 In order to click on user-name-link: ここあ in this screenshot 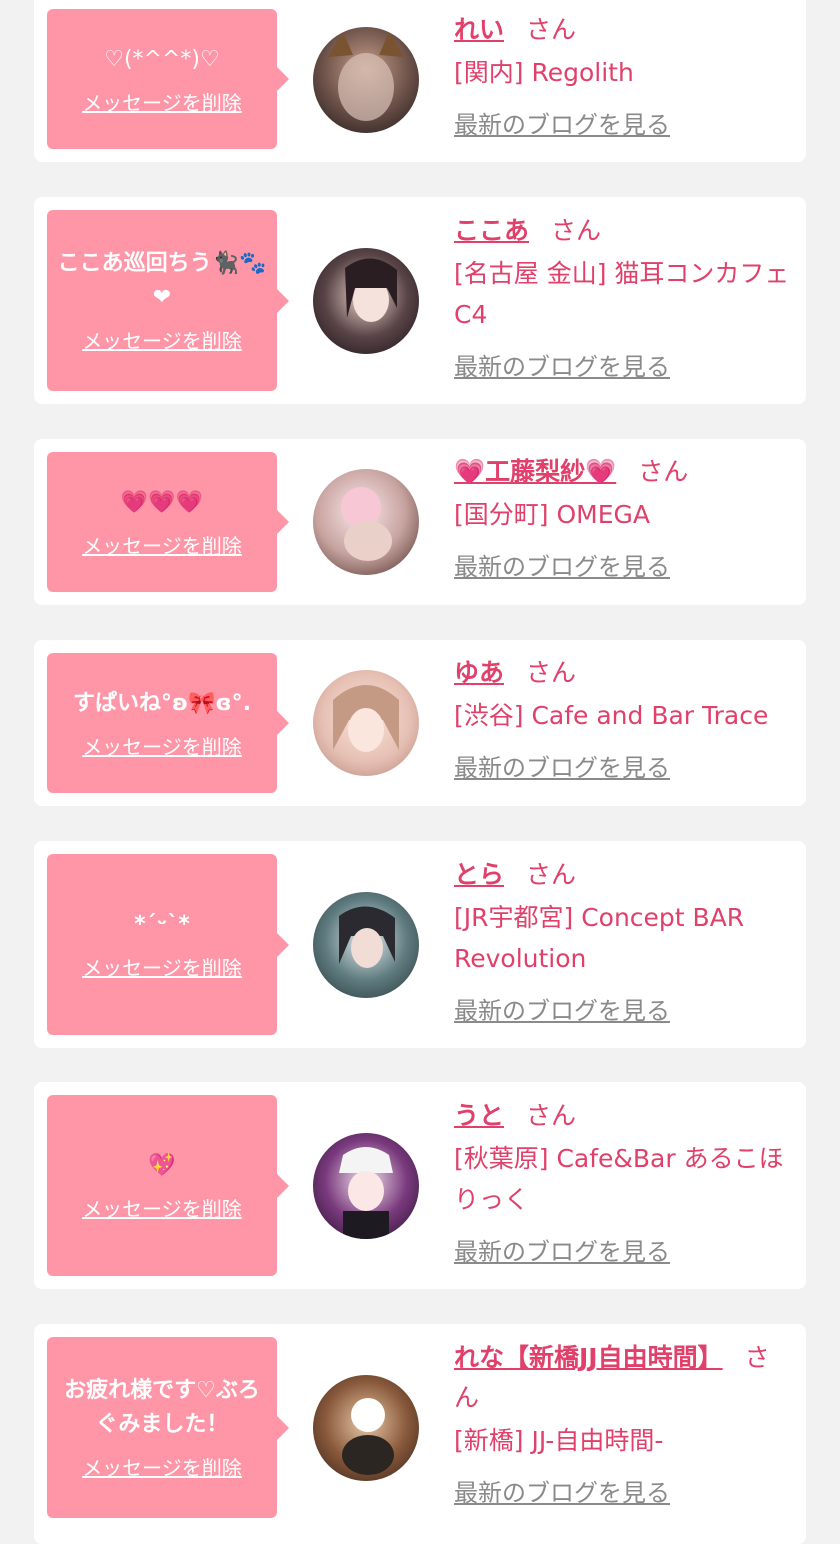, I will do `click(491, 230)`.